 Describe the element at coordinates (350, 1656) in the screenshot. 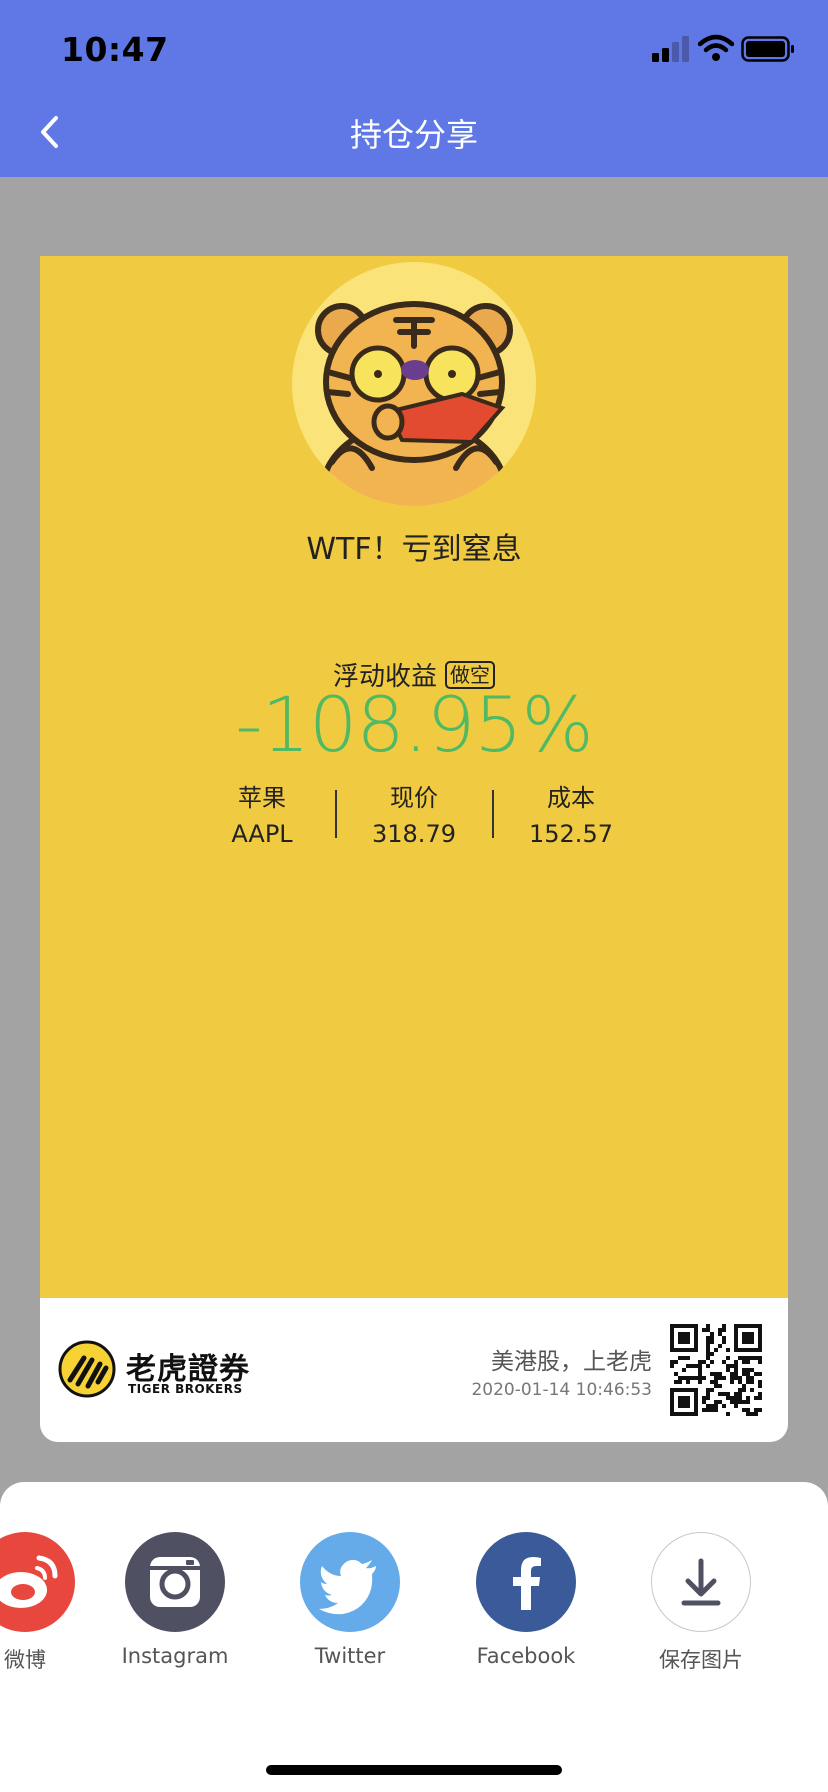

I see `share-label: Twitter` at that location.